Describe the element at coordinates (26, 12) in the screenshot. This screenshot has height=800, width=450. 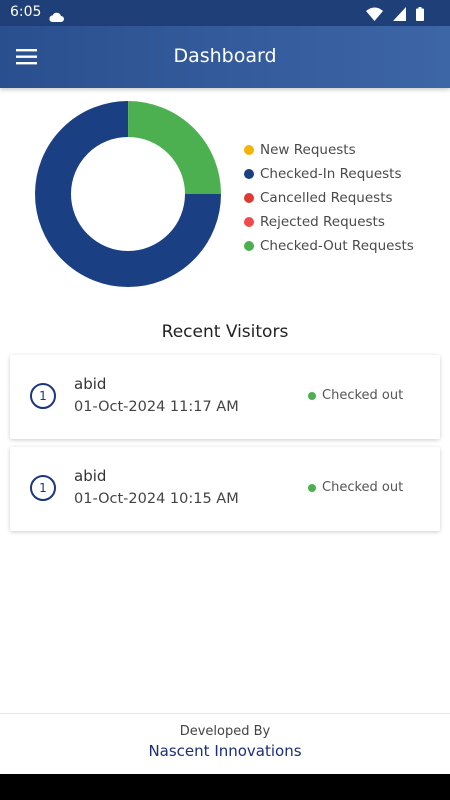
I see `status-time: 6:05` at that location.